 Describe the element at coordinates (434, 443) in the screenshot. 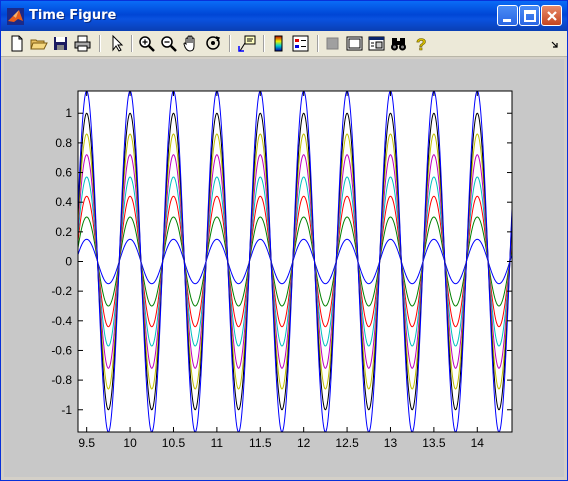

I see `x-tick-label: 13.5` at that location.